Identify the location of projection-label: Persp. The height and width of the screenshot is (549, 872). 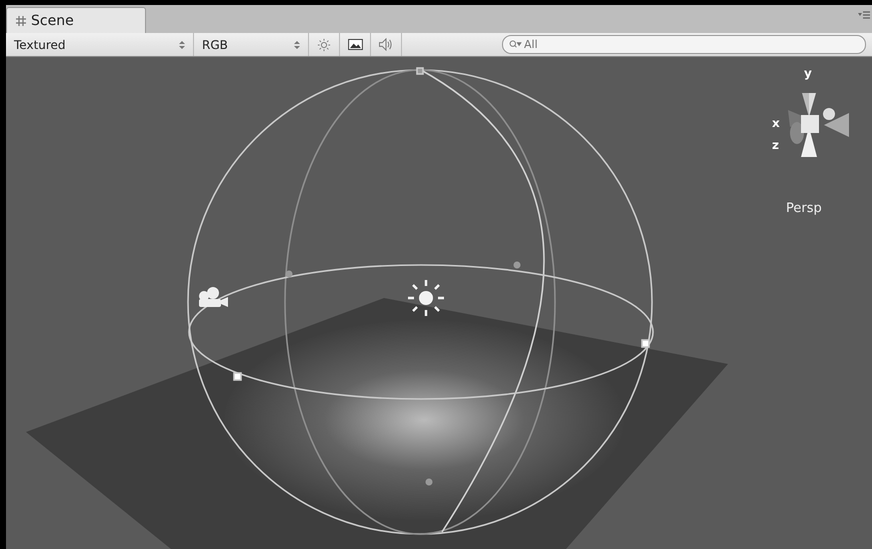
(804, 208).